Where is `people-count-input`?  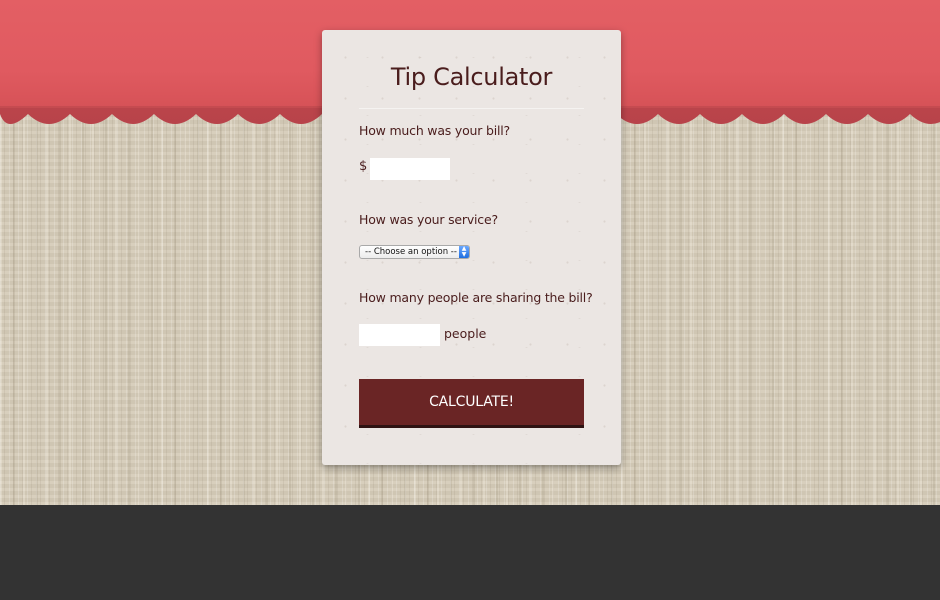
people-count-input is located at coordinates (399, 335).